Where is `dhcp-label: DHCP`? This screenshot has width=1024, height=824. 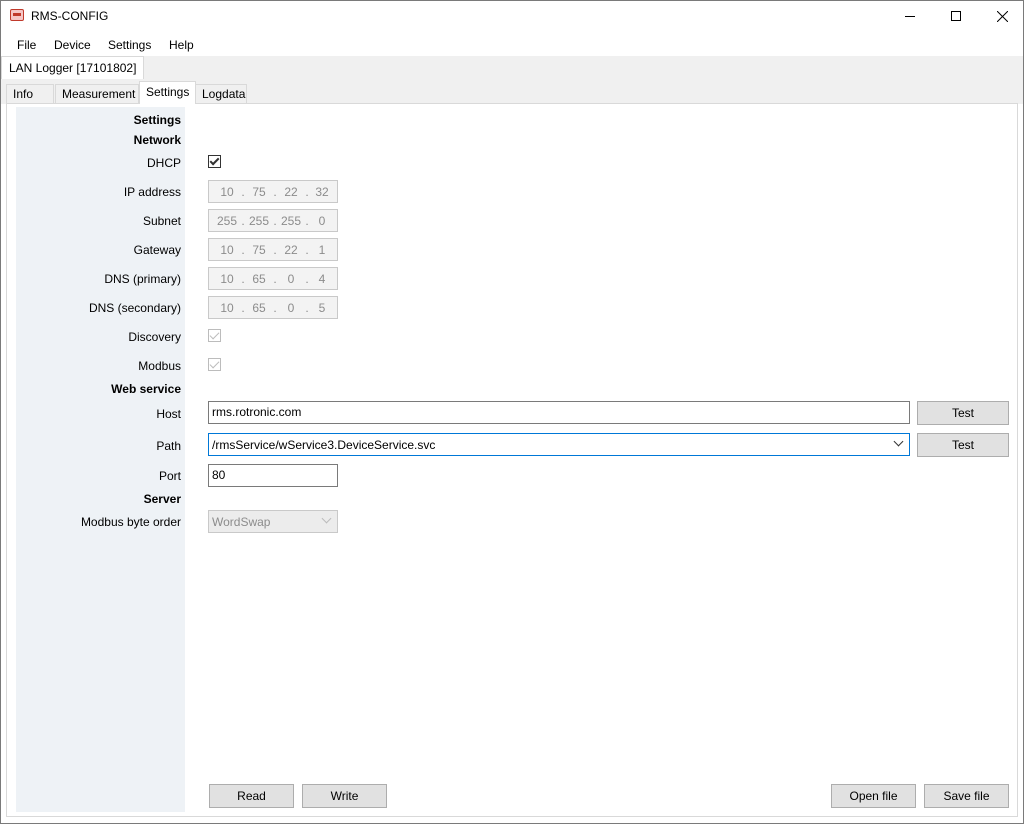
dhcp-label: DHCP is located at coordinates (163, 163).